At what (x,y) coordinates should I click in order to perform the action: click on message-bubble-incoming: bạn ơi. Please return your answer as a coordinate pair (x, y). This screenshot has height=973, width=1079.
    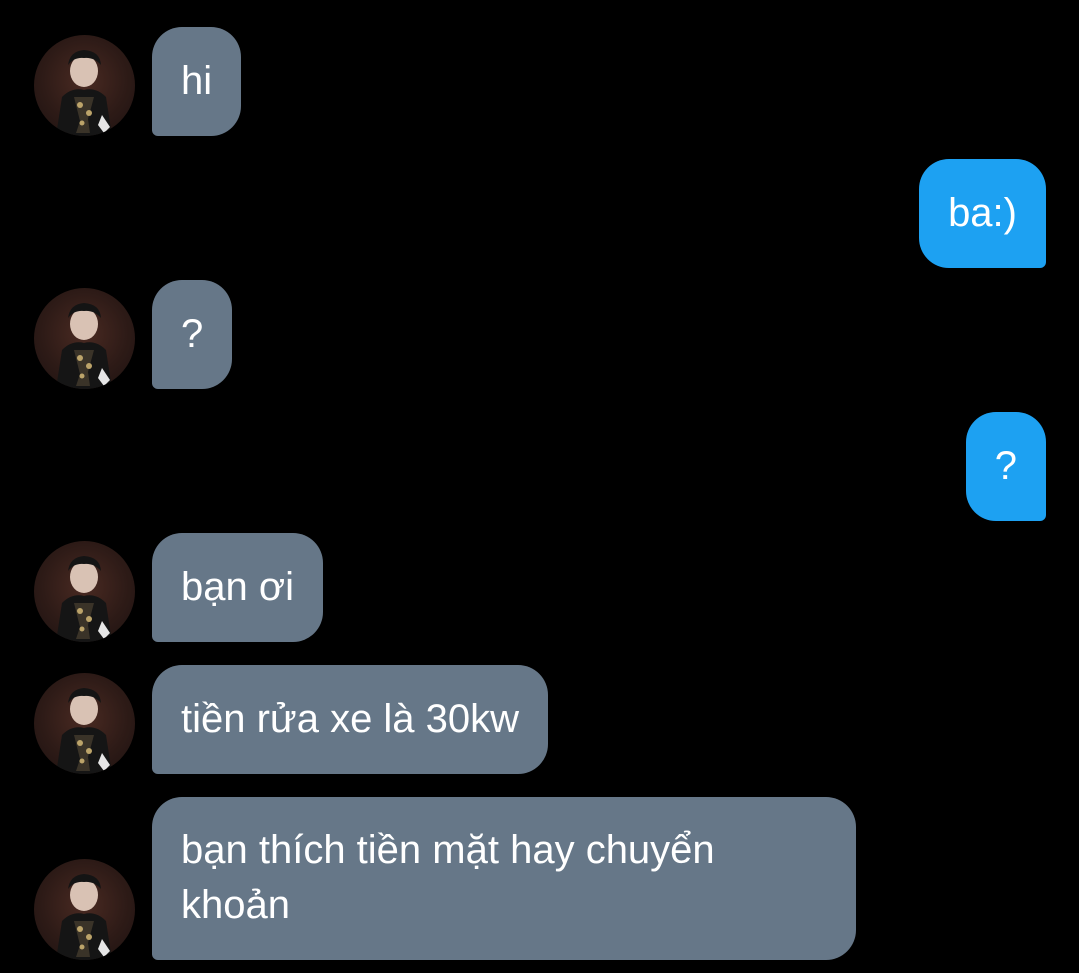
    Looking at the image, I should click on (237, 587).